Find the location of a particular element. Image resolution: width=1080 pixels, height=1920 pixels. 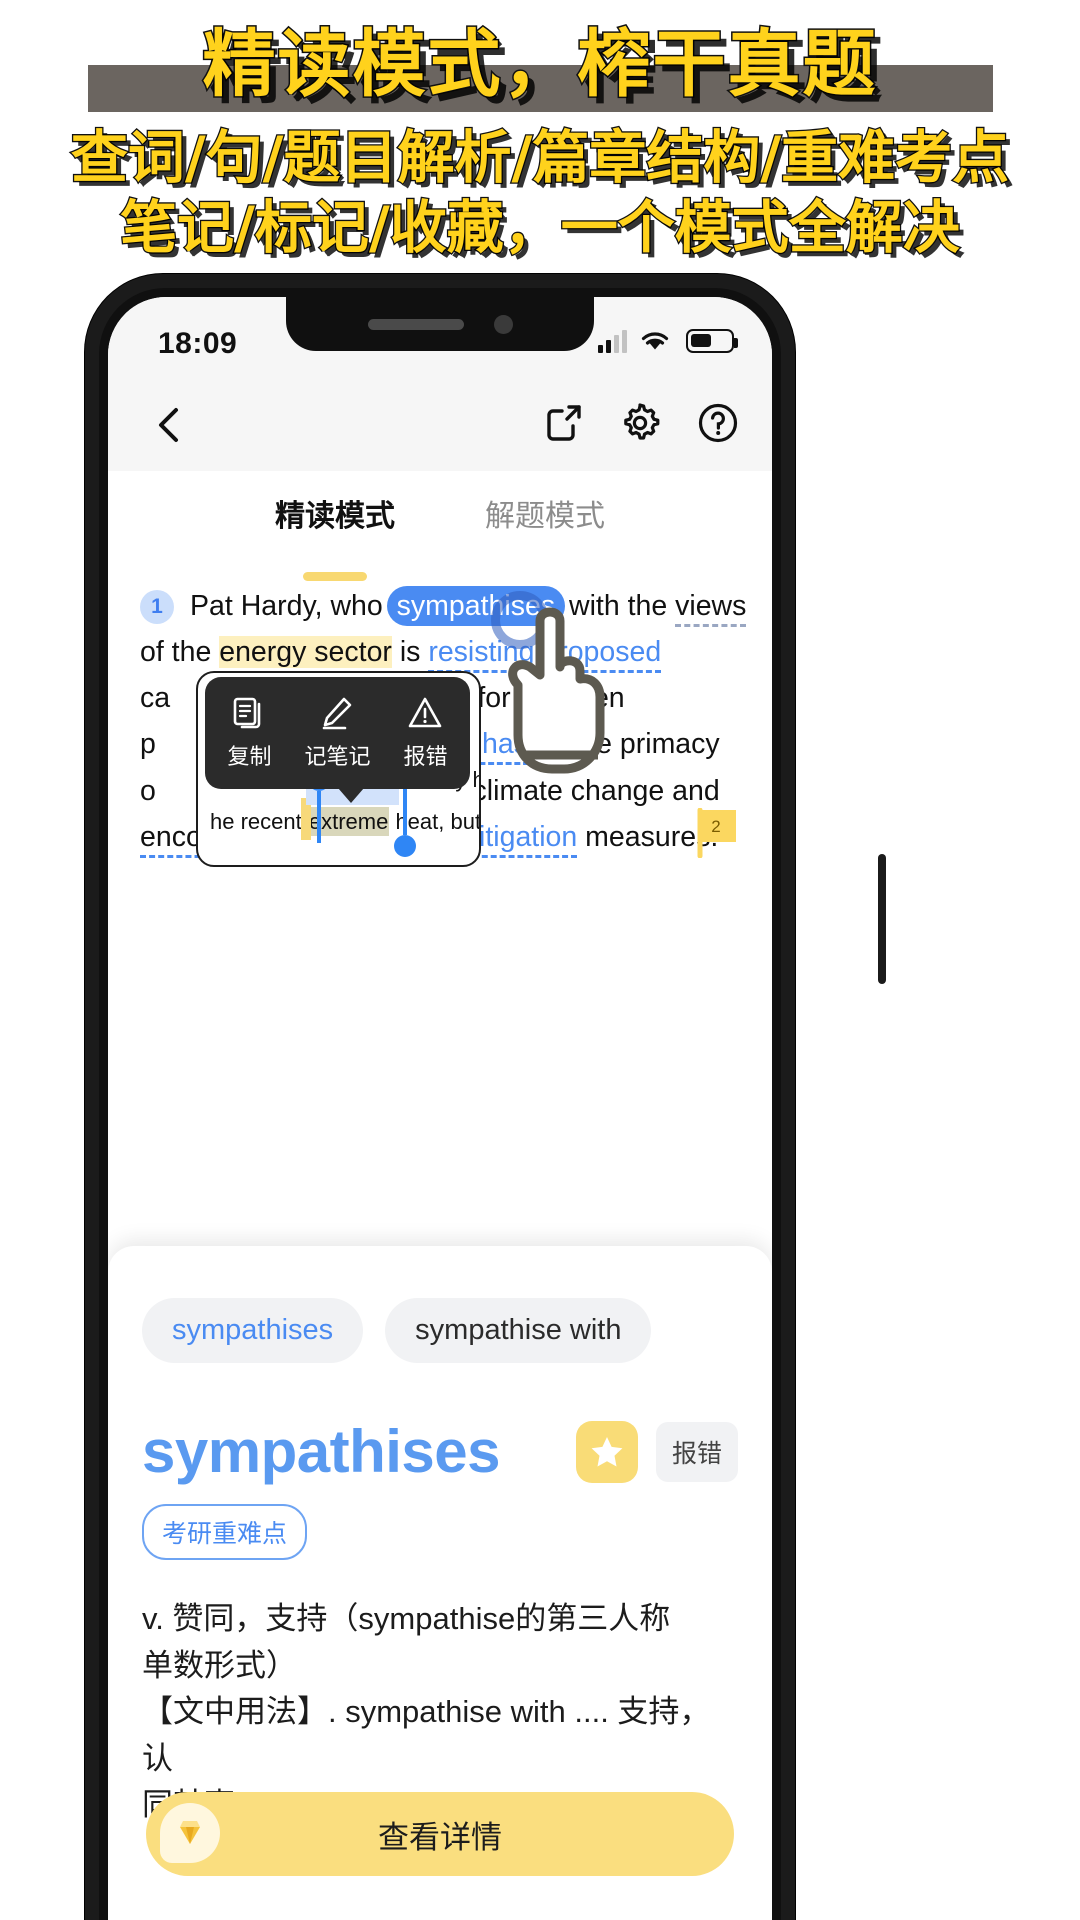

pencil-icon is located at coordinates (337, 713).